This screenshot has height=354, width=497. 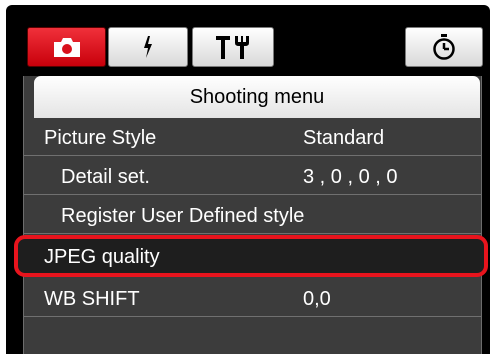 I want to click on menu-item-wb-shift: WB SHIFT 0,0, so click(x=252, y=298).